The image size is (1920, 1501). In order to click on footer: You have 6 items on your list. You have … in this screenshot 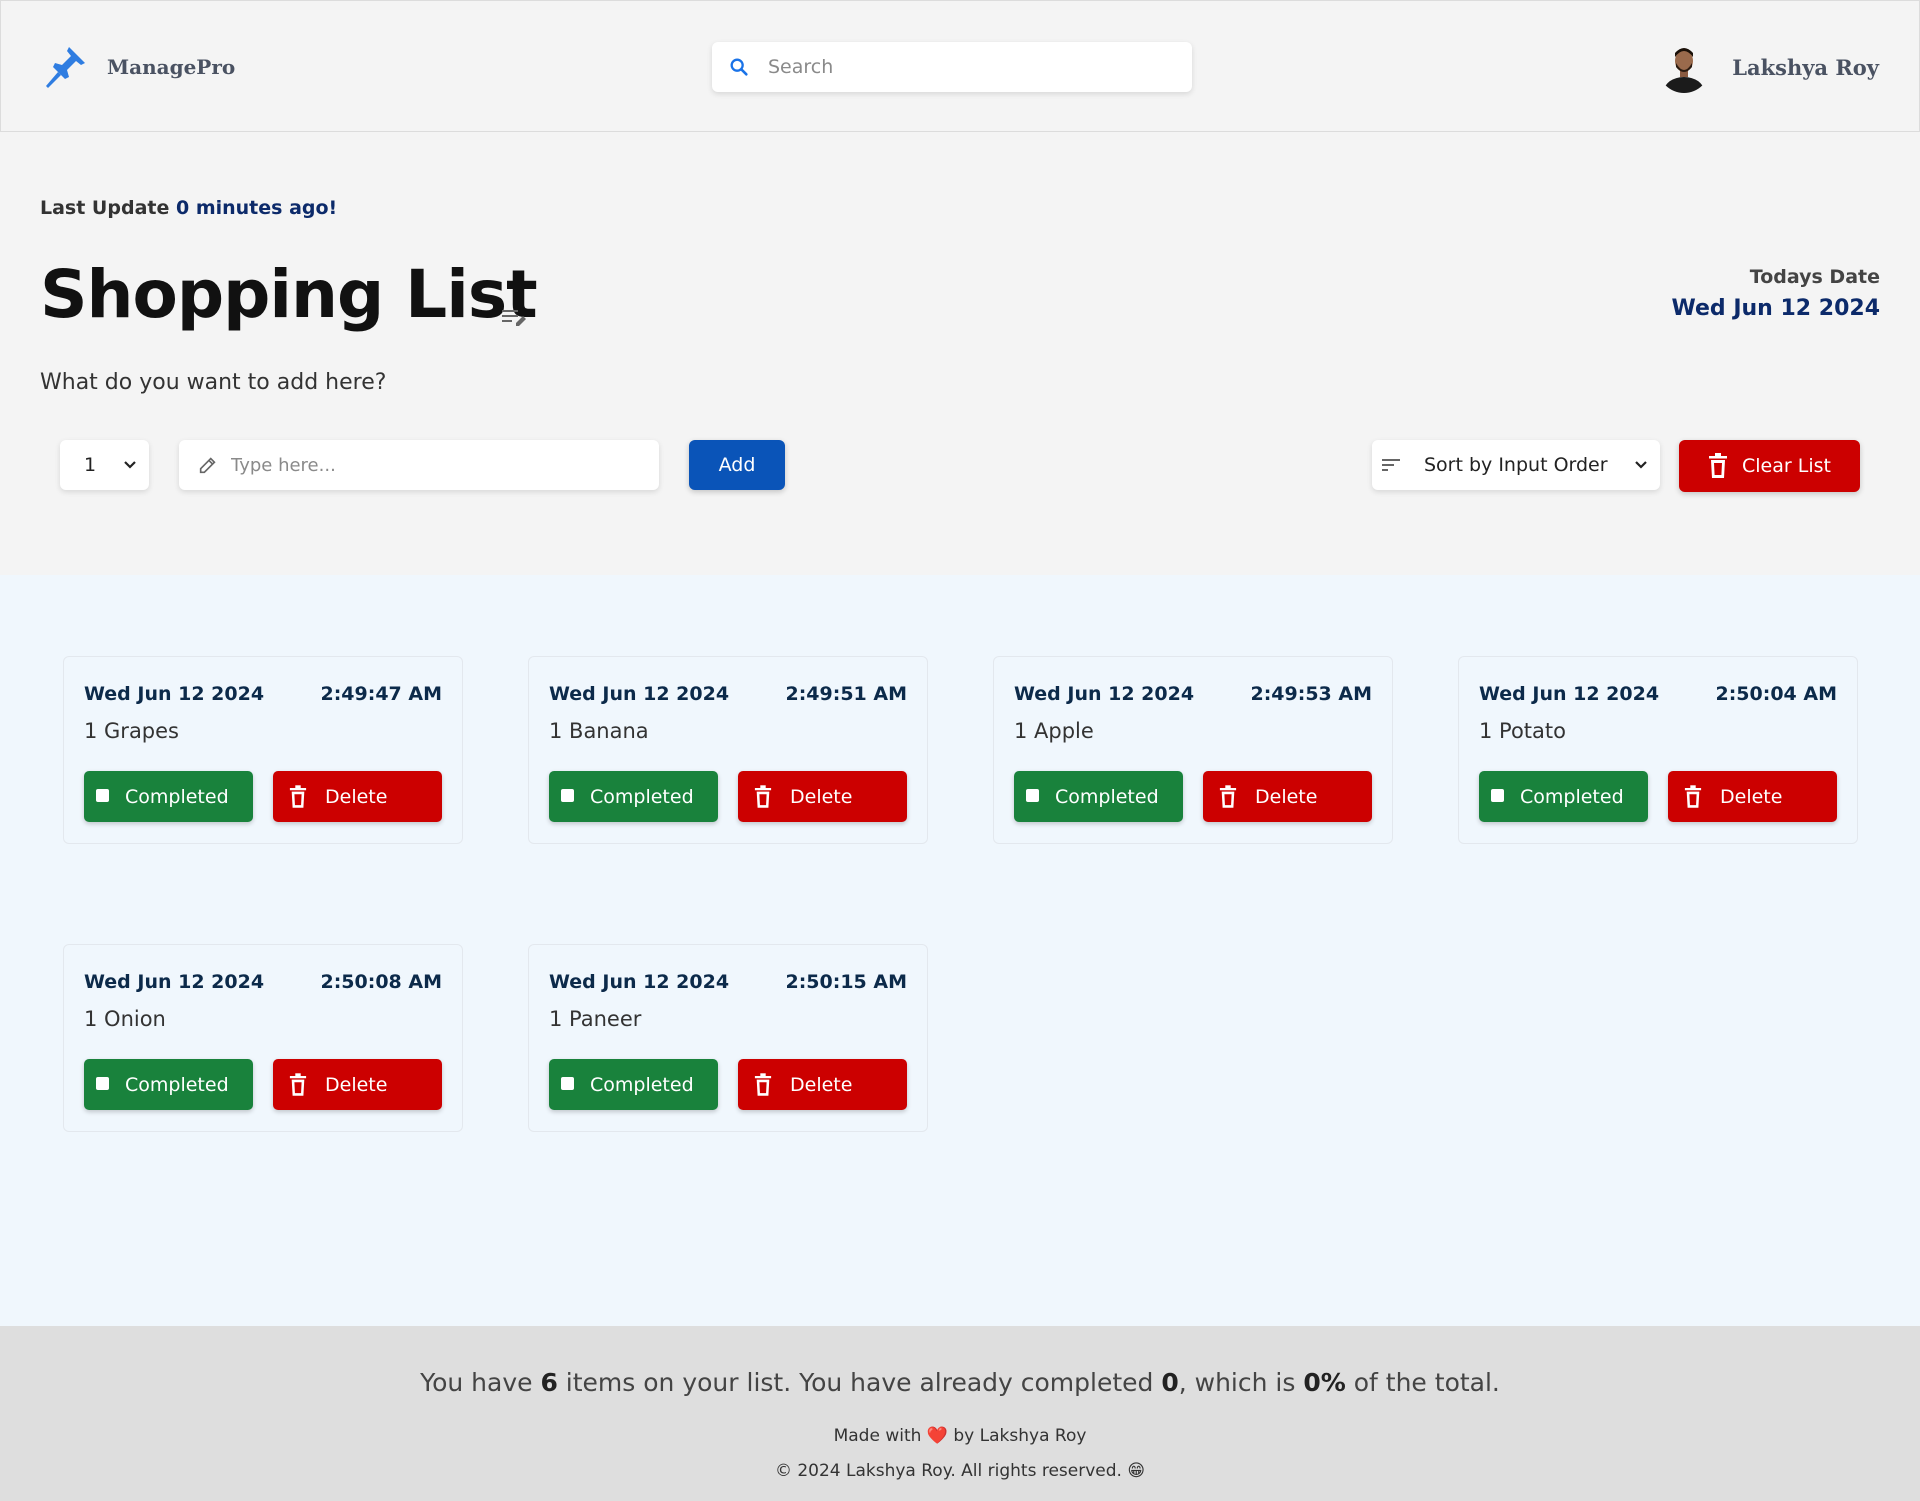, I will do `click(960, 1413)`.